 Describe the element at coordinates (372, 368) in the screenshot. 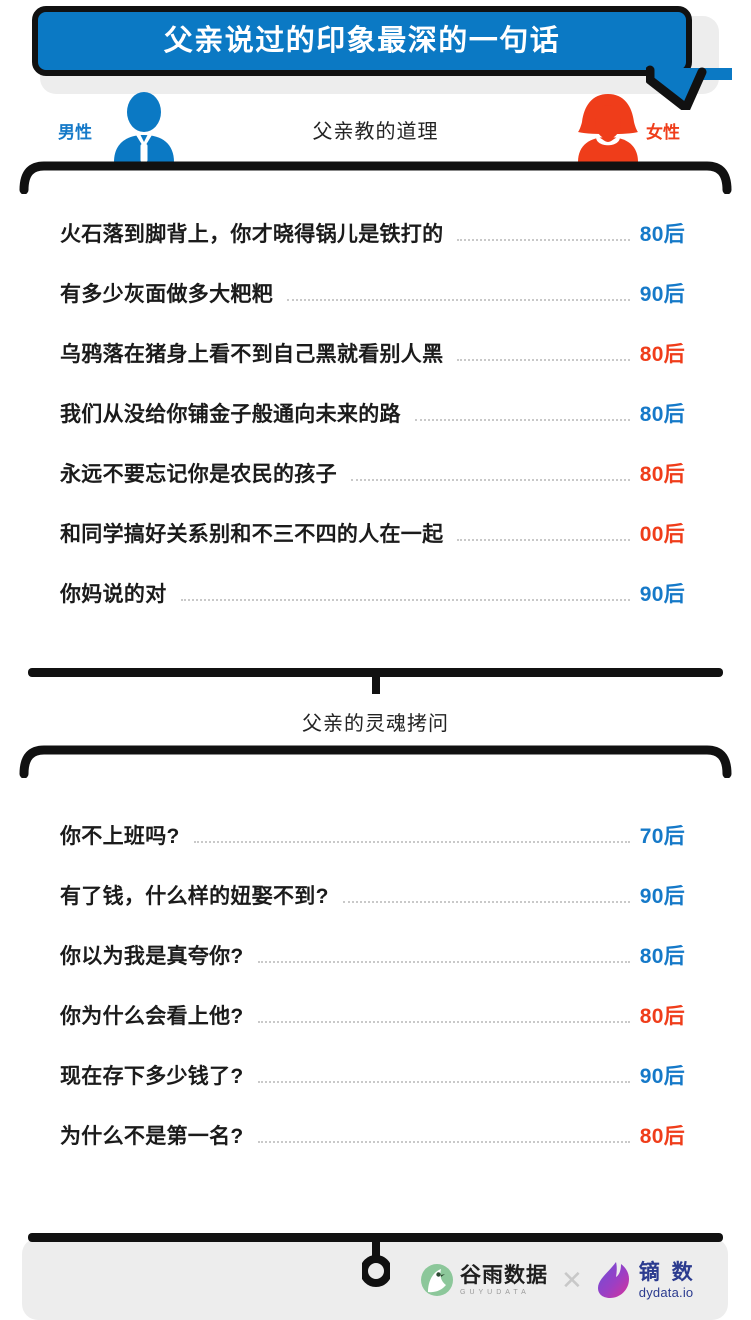

I see `list-item: 乌鸦落在猪身上看不到自己黑就看别人黑 80后` at that location.